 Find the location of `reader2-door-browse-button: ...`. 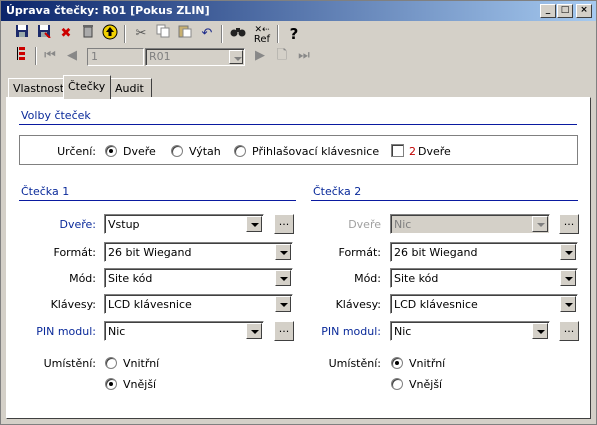

reader2-door-browse-button: ... is located at coordinates (569, 224).